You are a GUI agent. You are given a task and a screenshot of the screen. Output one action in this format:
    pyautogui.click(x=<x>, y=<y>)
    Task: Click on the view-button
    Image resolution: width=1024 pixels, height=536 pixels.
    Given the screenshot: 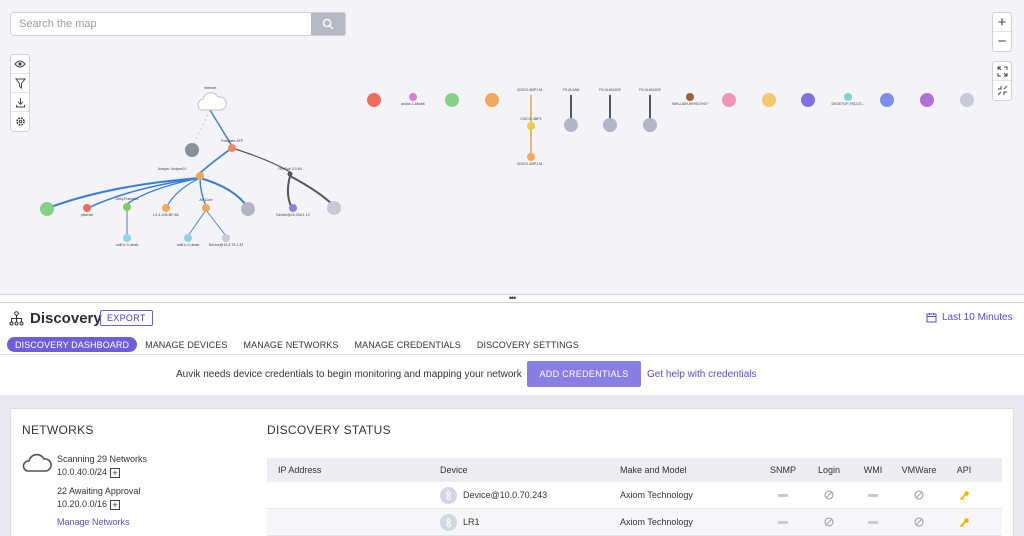 What is the action you would take?
    pyautogui.click(x=20, y=64)
    